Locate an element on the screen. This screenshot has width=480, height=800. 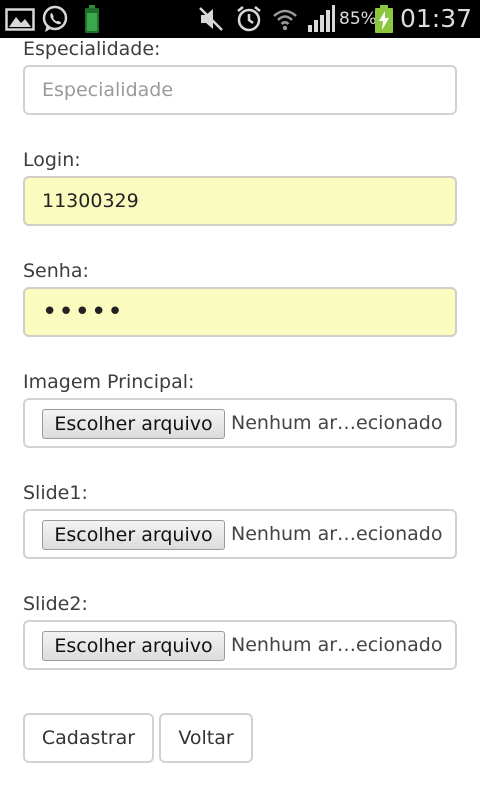
slide1-file-input: Escolher arquivo Nenhum ar…ecionado is located at coordinates (240, 534).